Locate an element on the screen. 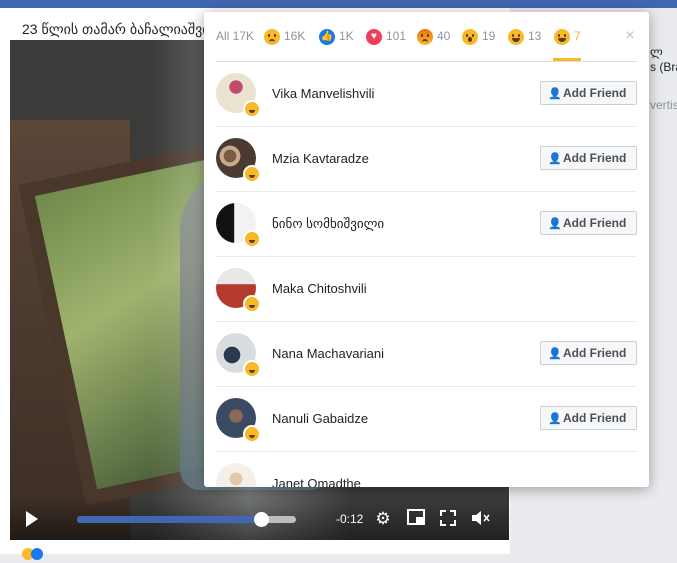 Image resolution: width=677 pixels, height=563 pixels. video-progress-fill is located at coordinates (169, 519).